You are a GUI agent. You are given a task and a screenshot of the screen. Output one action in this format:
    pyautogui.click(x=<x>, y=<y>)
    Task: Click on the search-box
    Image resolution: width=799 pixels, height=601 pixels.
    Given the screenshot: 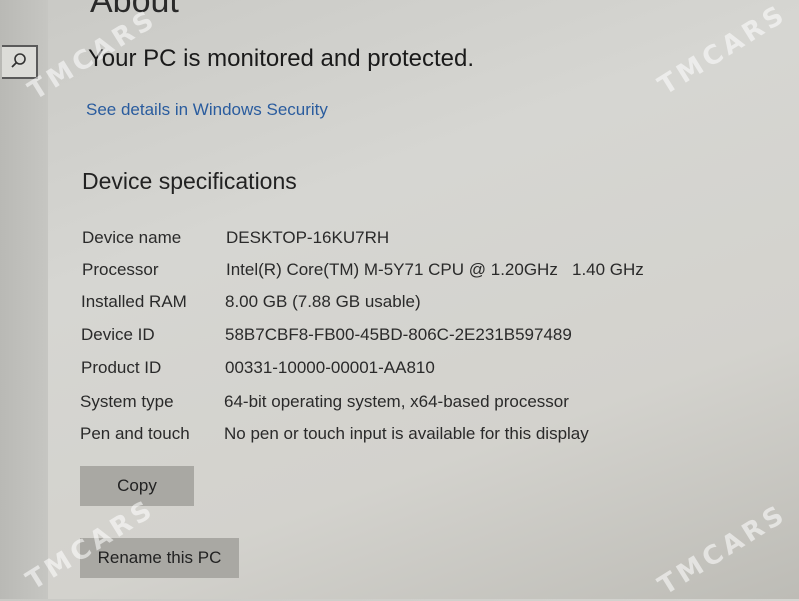 What is the action you would take?
    pyautogui.click(x=20, y=62)
    